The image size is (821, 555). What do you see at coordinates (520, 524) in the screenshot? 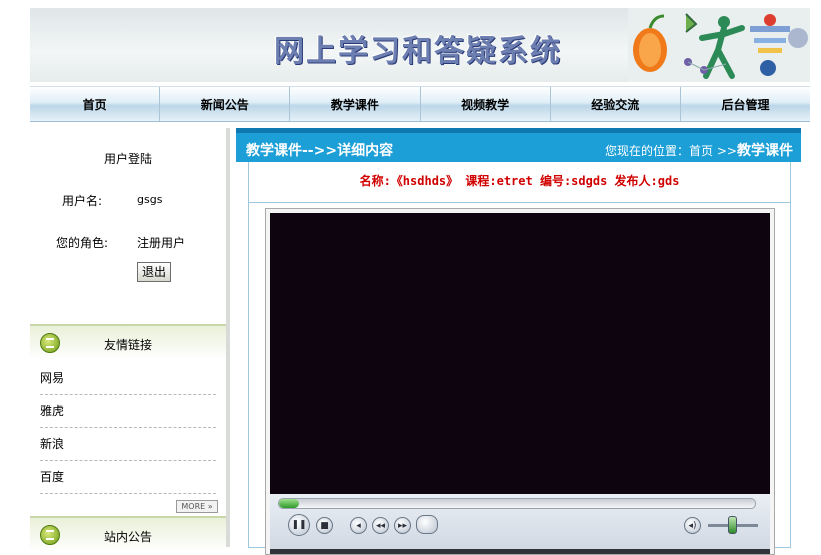
I see `player-controls: ❚❚ ■ ◂ ◂◂ ▸▸ ◂)` at bounding box center [520, 524].